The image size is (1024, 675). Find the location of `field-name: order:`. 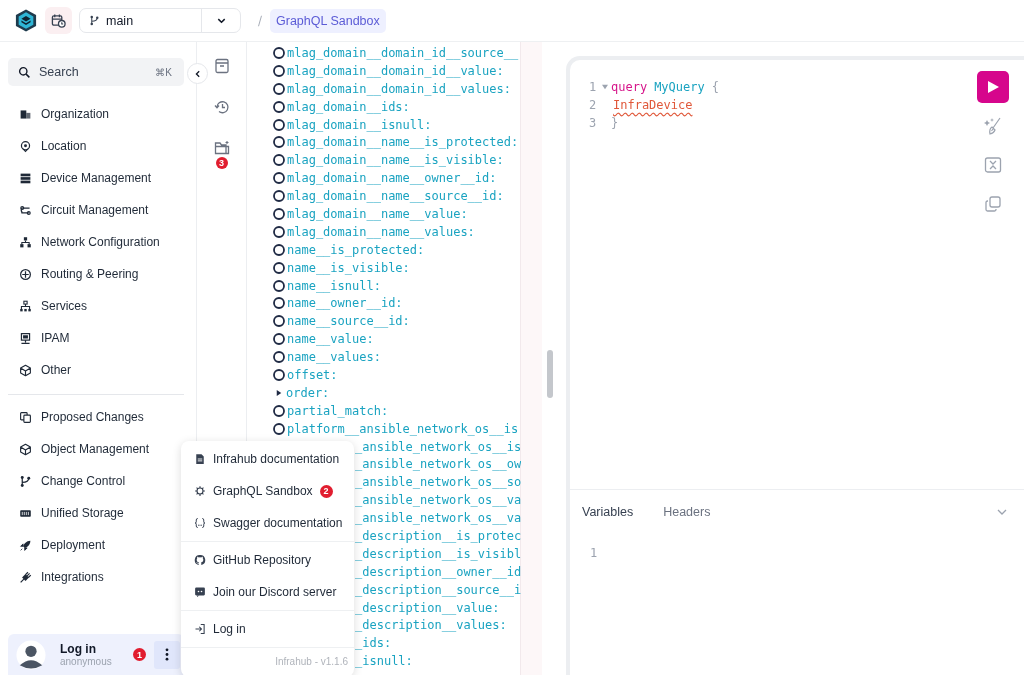

field-name: order: is located at coordinates (308, 392).